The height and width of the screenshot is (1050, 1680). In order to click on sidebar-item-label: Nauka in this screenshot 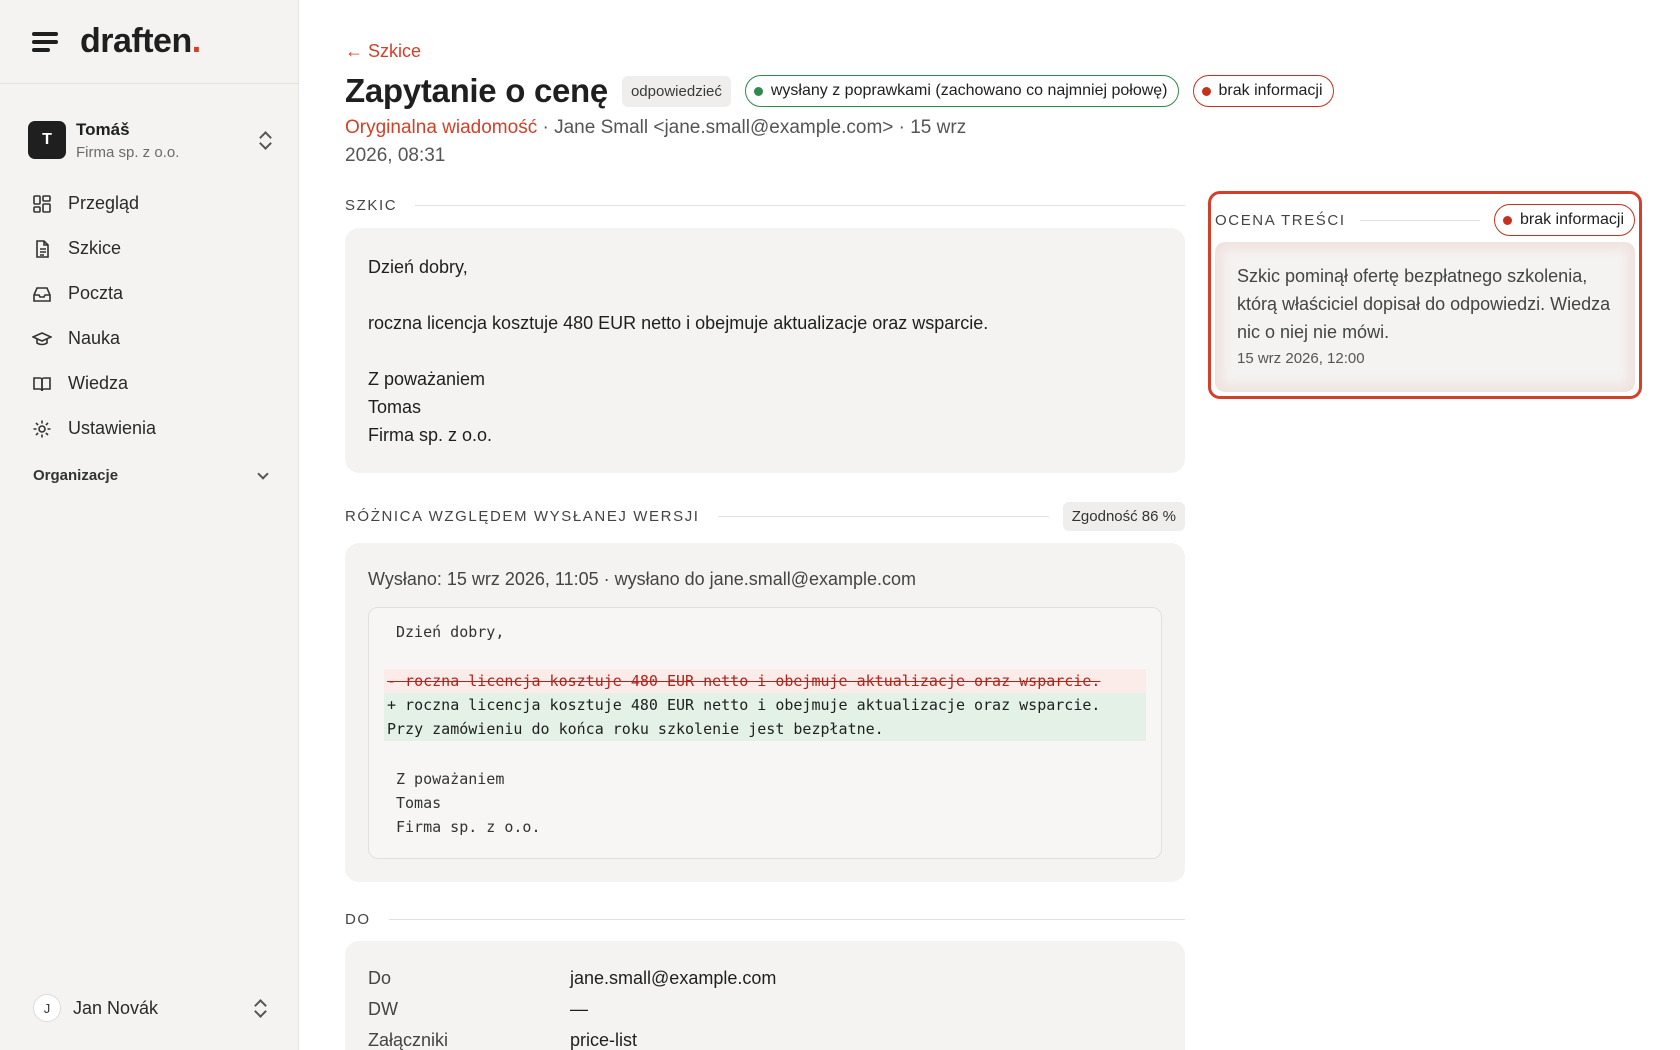, I will do `click(94, 338)`.